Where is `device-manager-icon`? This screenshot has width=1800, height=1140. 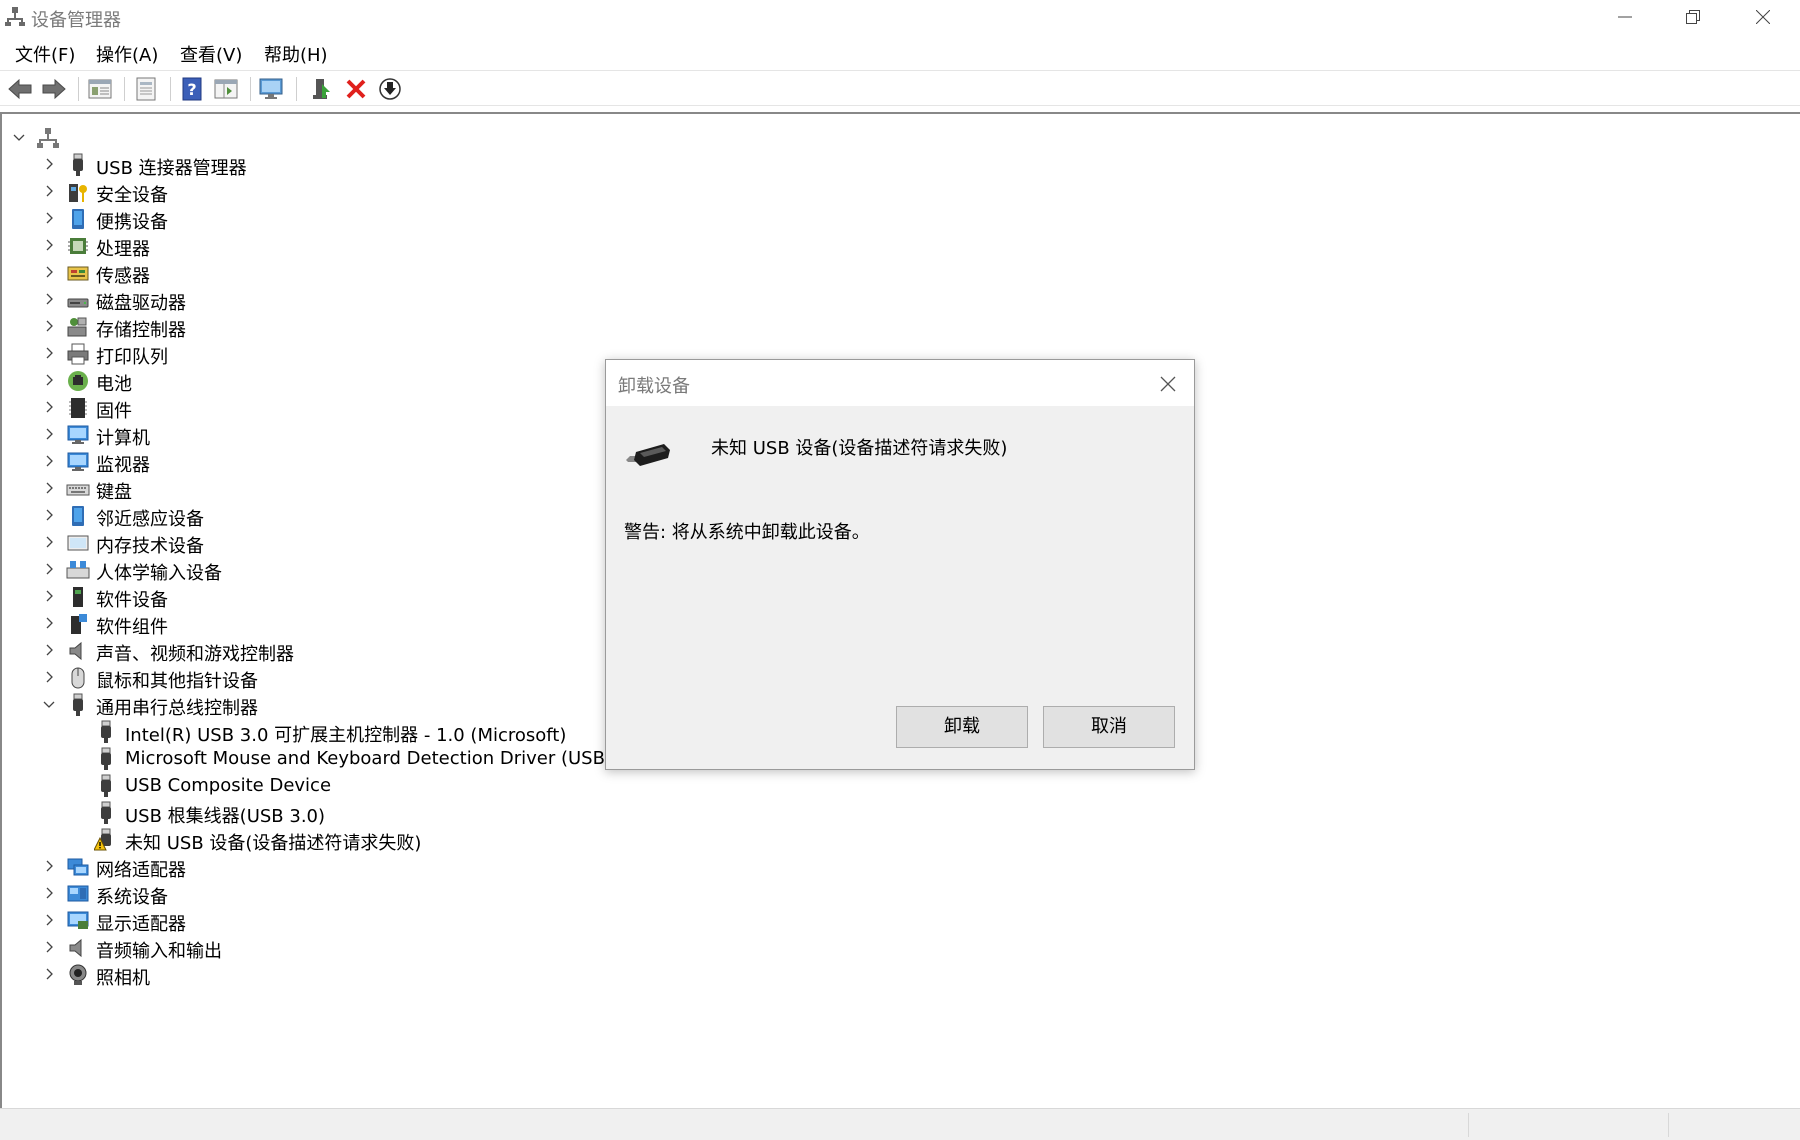 device-manager-icon is located at coordinates (15, 16).